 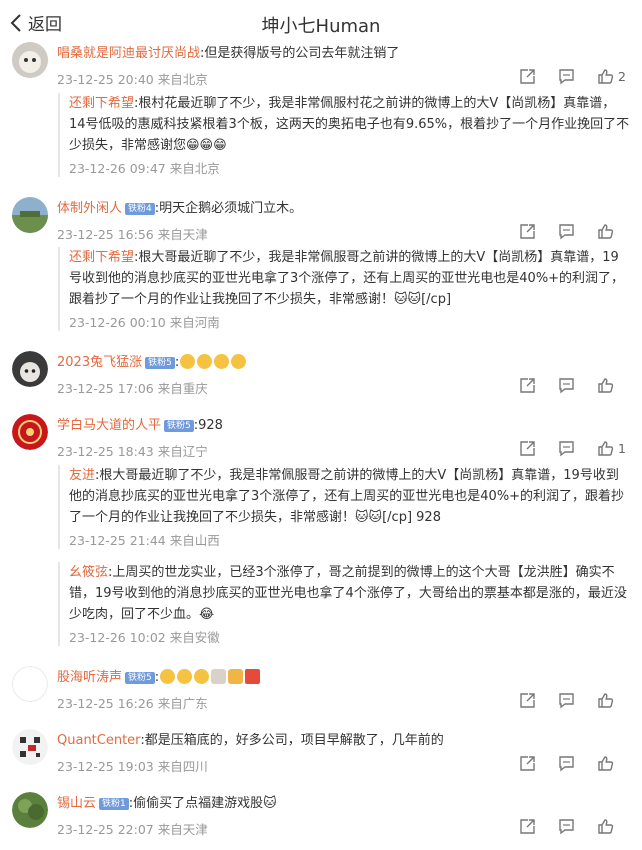 What do you see at coordinates (99, 362) in the screenshot?
I see `username: 2023兔飞猛涨` at bounding box center [99, 362].